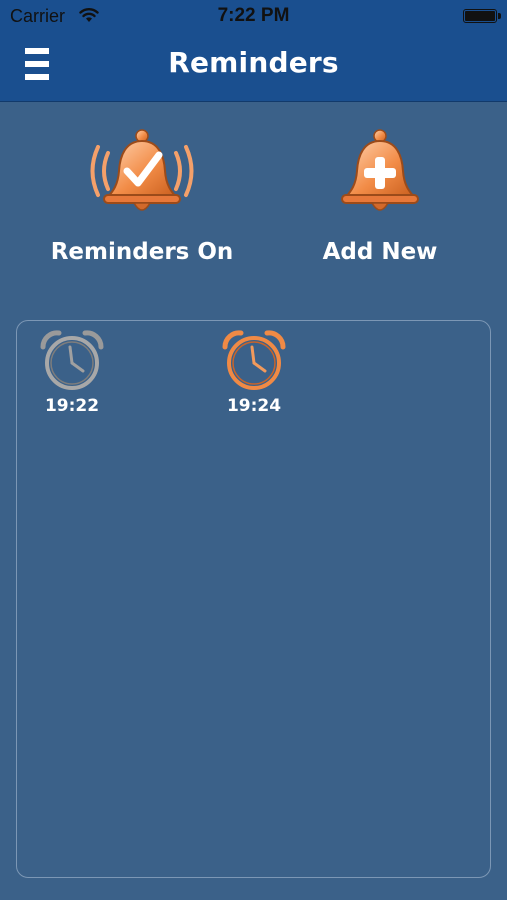  What do you see at coordinates (72, 360) in the screenshot?
I see `alarm-clock-gray-icon` at bounding box center [72, 360].